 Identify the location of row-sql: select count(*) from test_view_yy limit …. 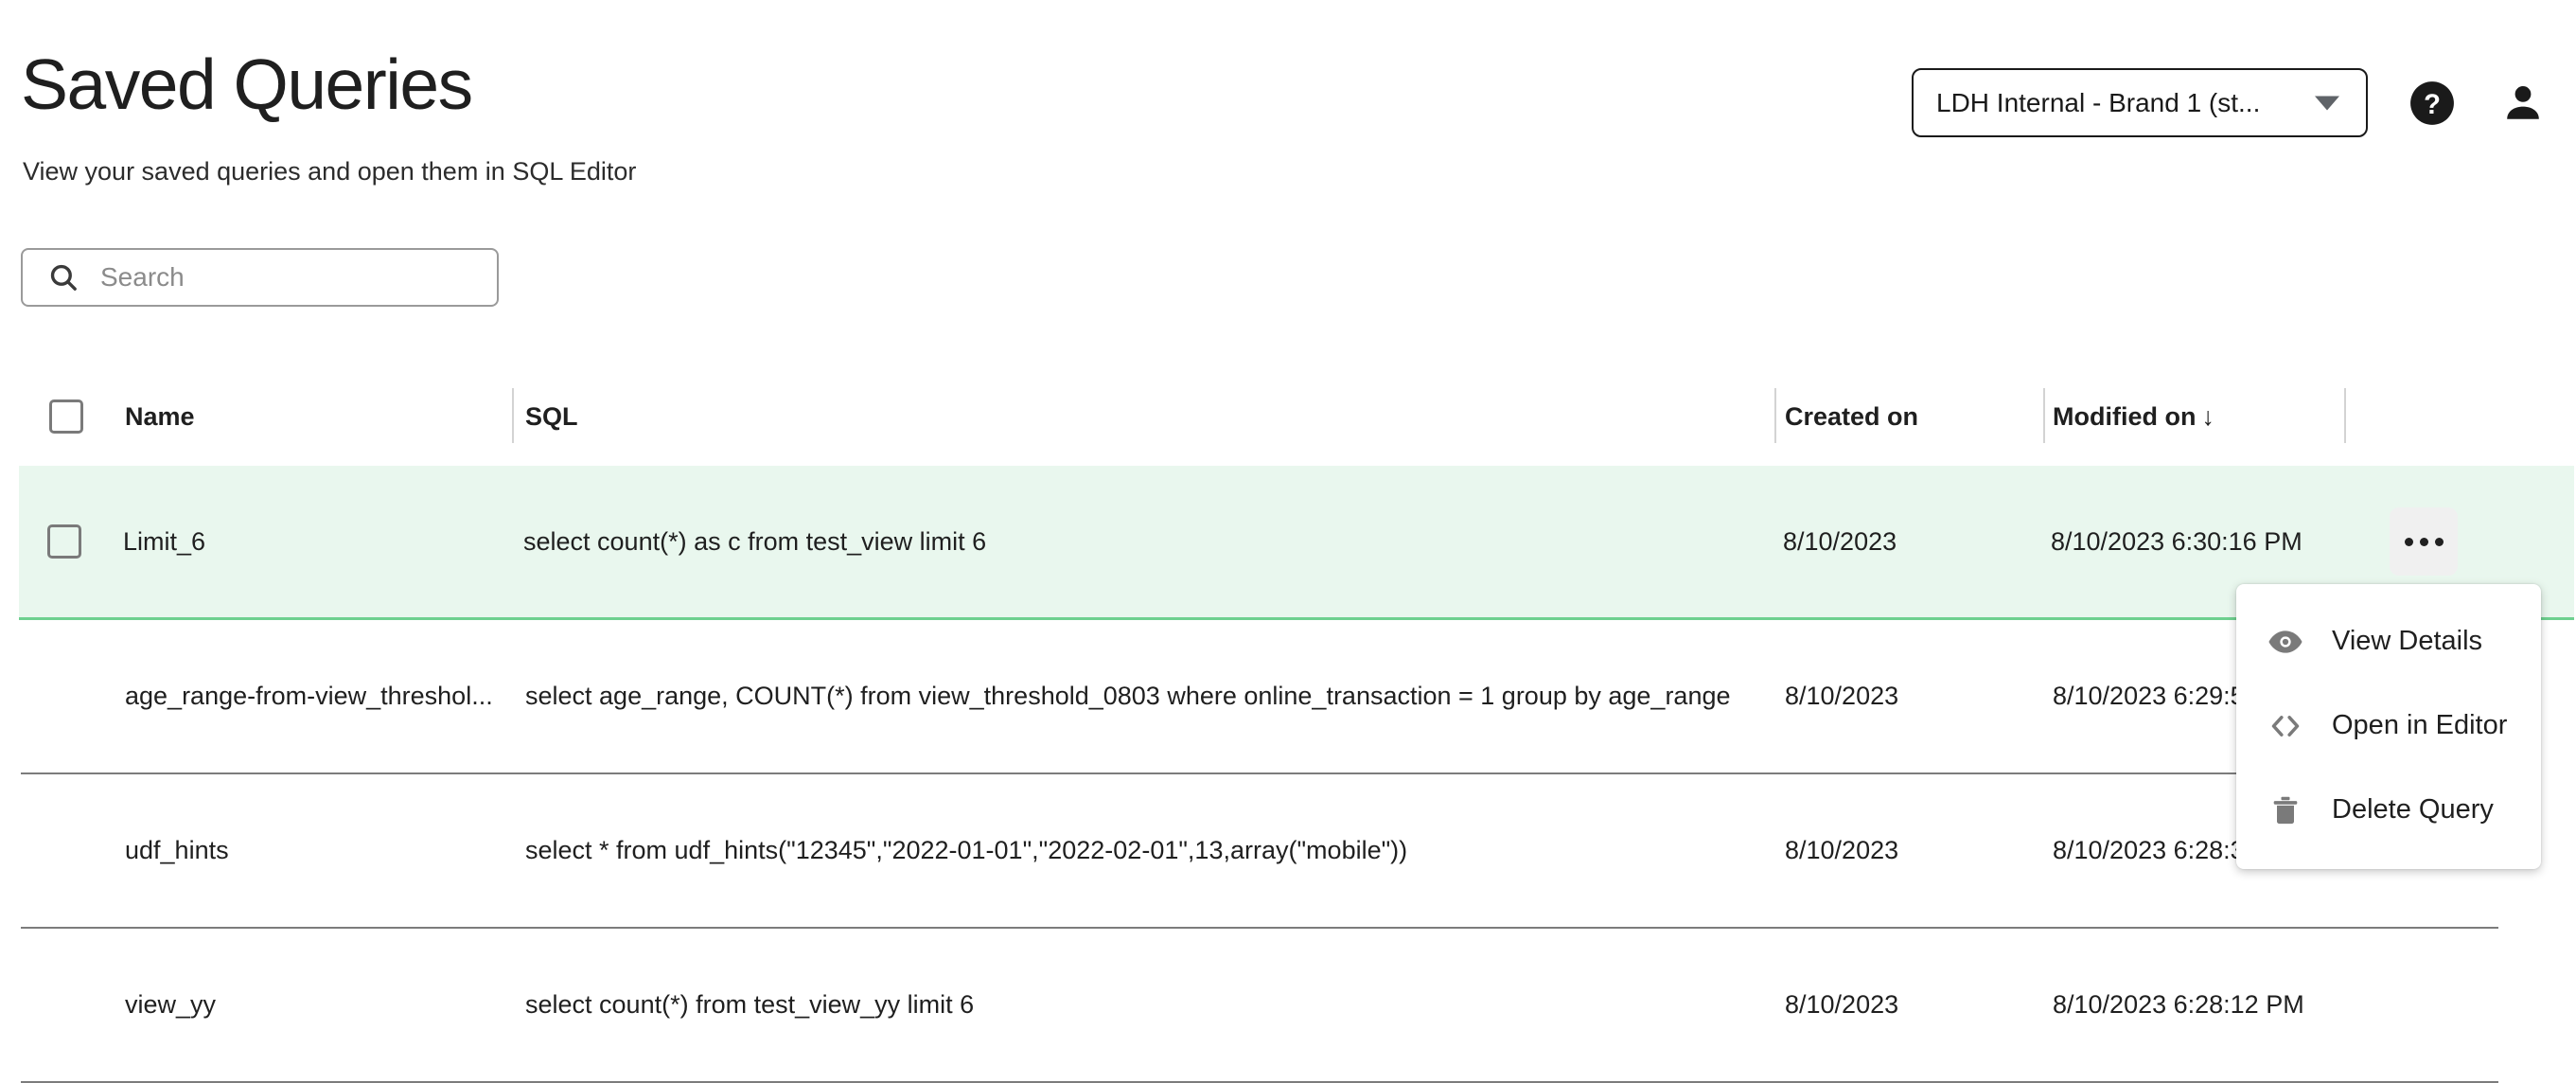
(750, 1004).